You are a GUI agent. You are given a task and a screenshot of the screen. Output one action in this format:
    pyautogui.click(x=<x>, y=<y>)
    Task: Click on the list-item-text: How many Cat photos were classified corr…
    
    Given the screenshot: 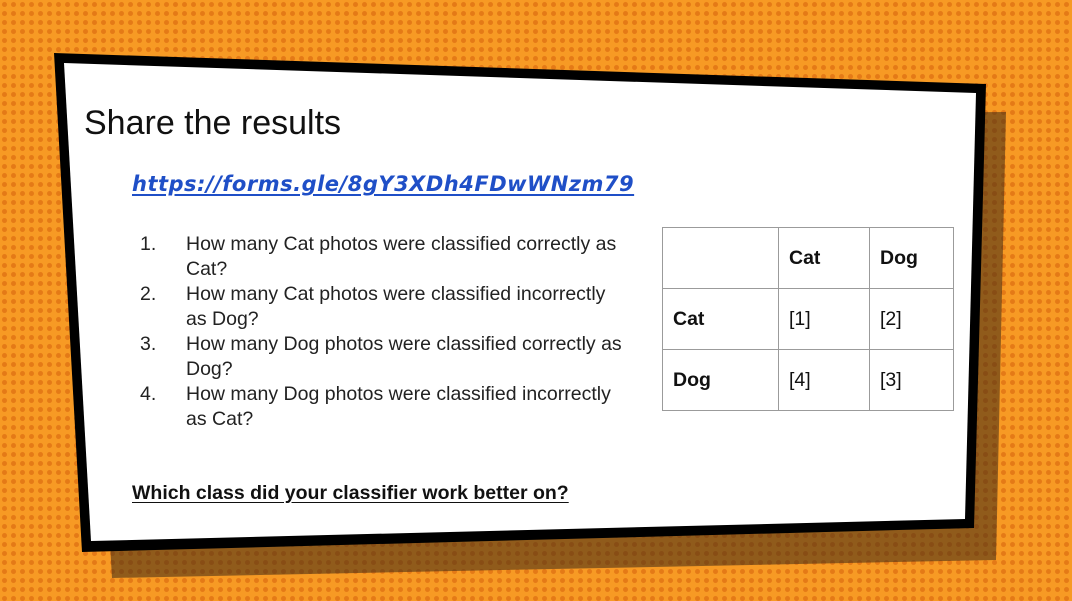 What is the action you would take?
    pyautogui.click(x=401, y=256)
    